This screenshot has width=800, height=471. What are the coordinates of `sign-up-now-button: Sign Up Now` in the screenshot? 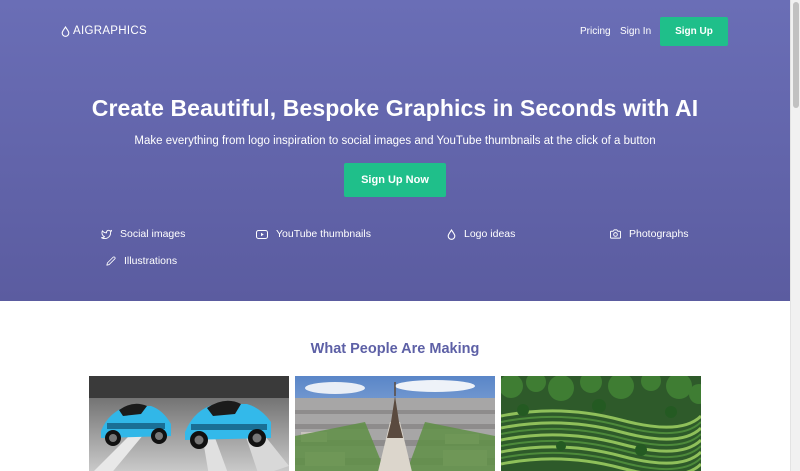 It's located at (395, 180).